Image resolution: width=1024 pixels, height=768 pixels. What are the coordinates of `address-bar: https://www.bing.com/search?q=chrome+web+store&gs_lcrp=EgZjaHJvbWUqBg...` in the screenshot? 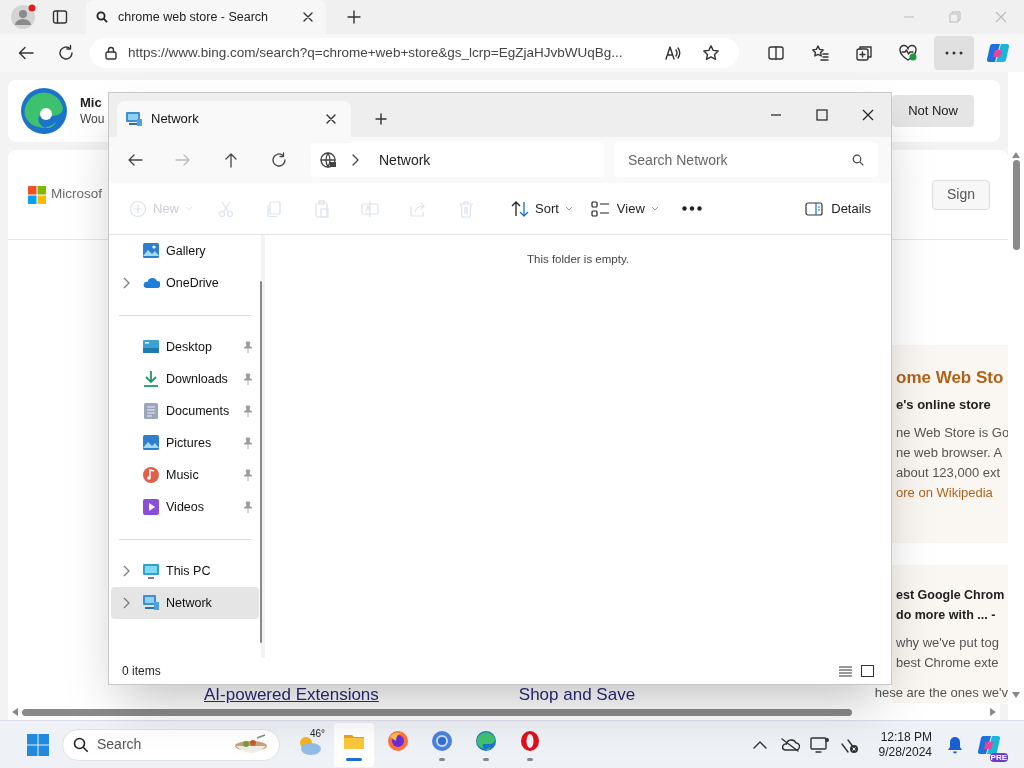 It's located at (414, 53).